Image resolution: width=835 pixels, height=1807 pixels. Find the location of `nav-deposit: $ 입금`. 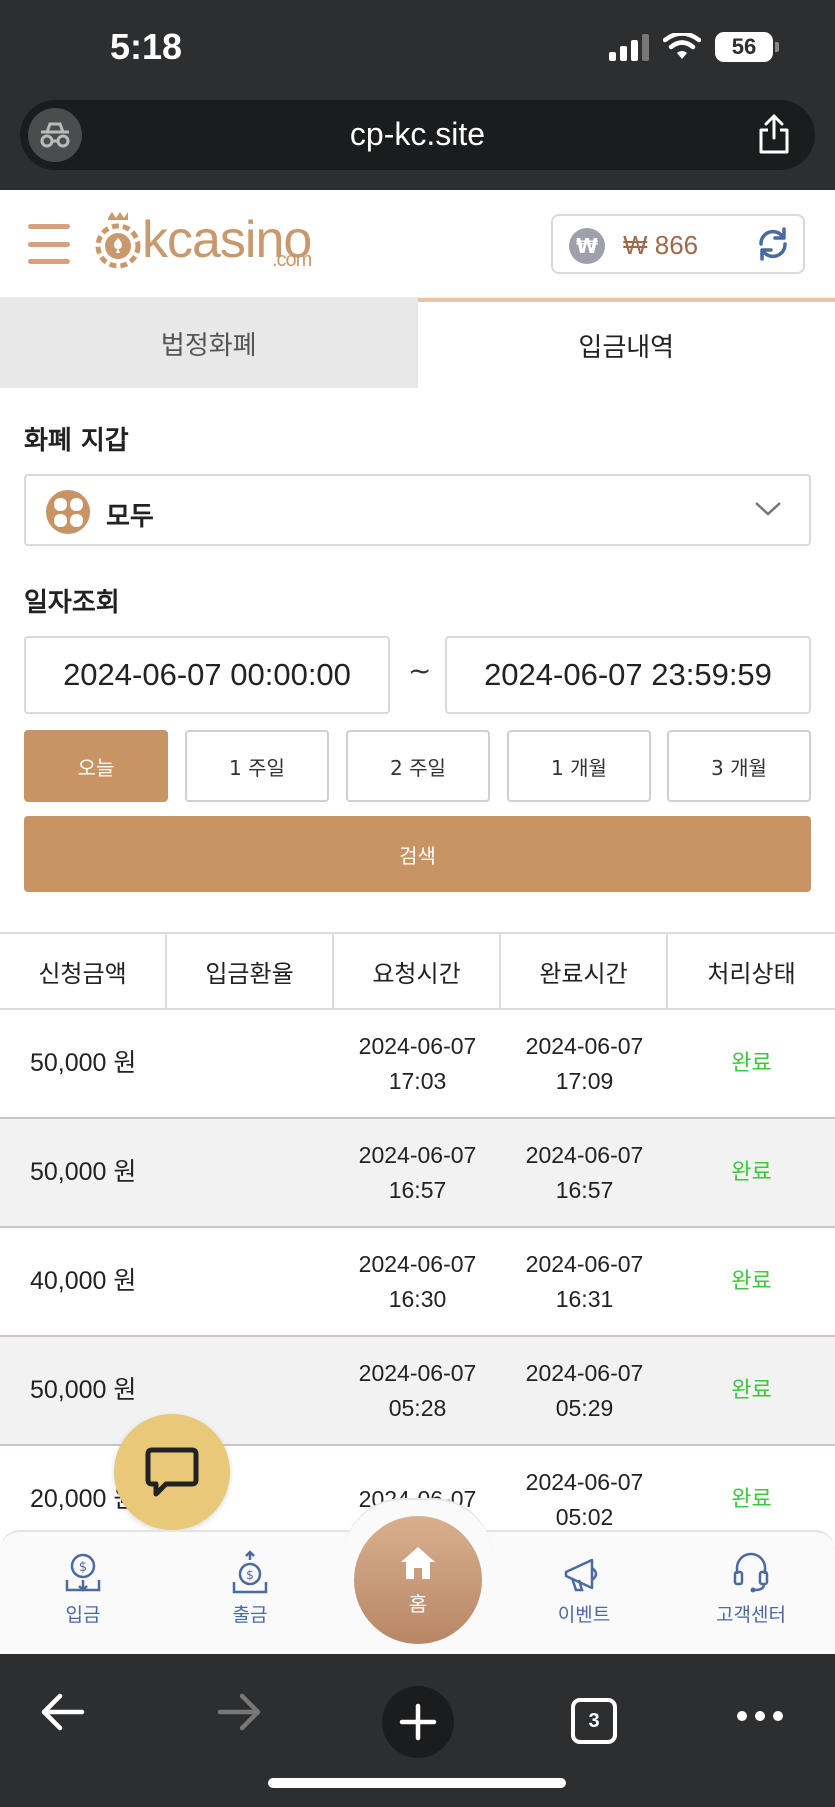

nav-deposit: $ 입금 is located at coordinates (83, 1588).